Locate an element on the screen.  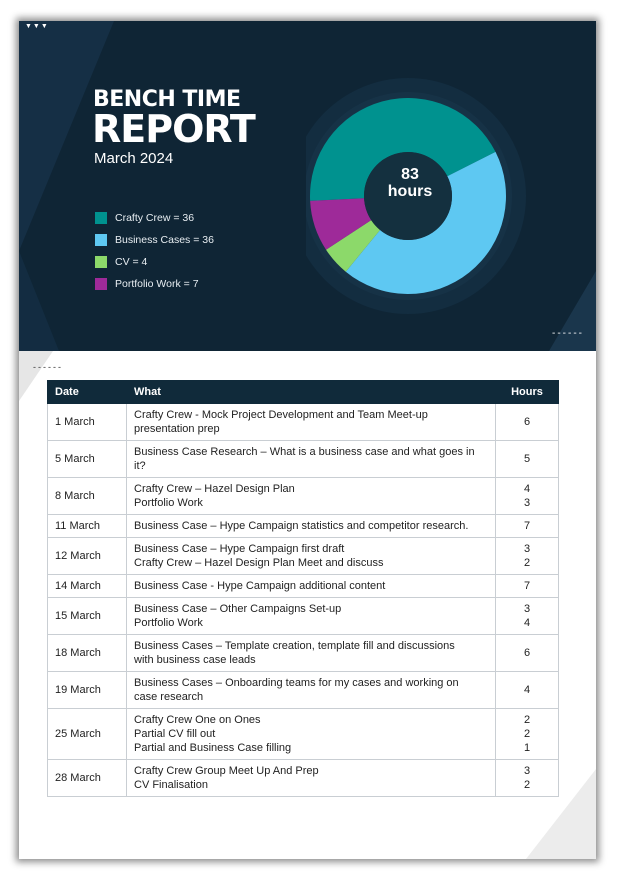
legend-item: CV = 4 is located at coordinates (154, 262).